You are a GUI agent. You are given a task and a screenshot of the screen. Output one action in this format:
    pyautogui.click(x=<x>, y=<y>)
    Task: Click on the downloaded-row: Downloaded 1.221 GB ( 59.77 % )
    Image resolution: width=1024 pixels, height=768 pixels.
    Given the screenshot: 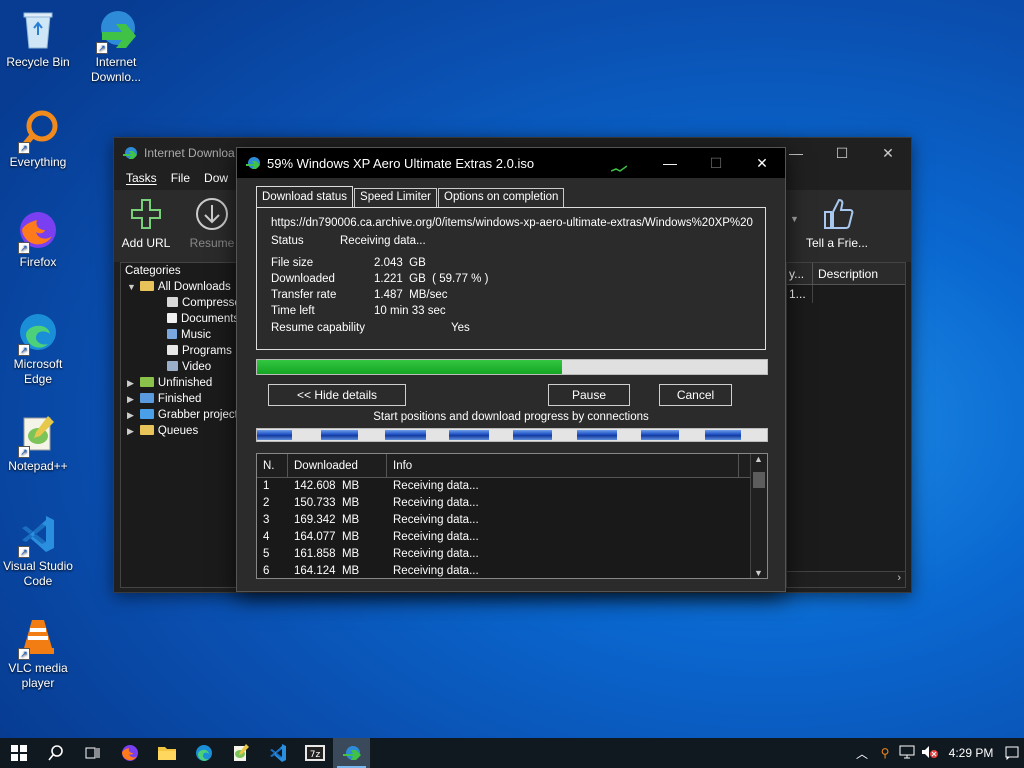 What is the action you would take?
    pyautogui.click(x=379, y=279)
    